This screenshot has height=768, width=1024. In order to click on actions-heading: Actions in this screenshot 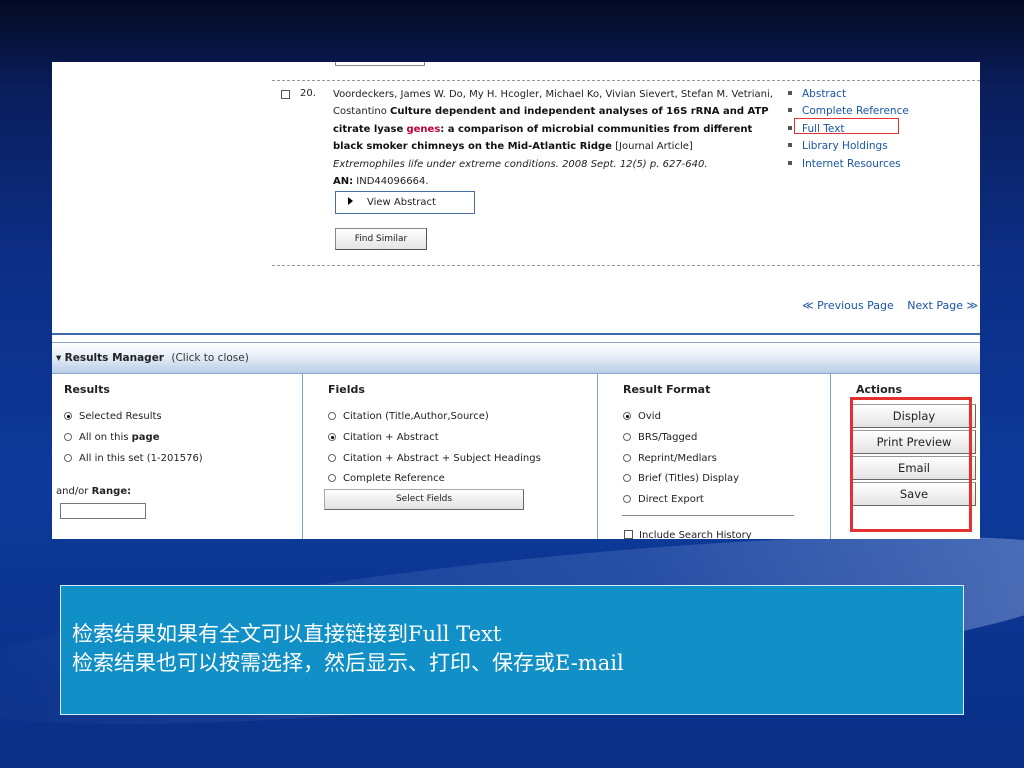, I will do `click(879, 389)`.